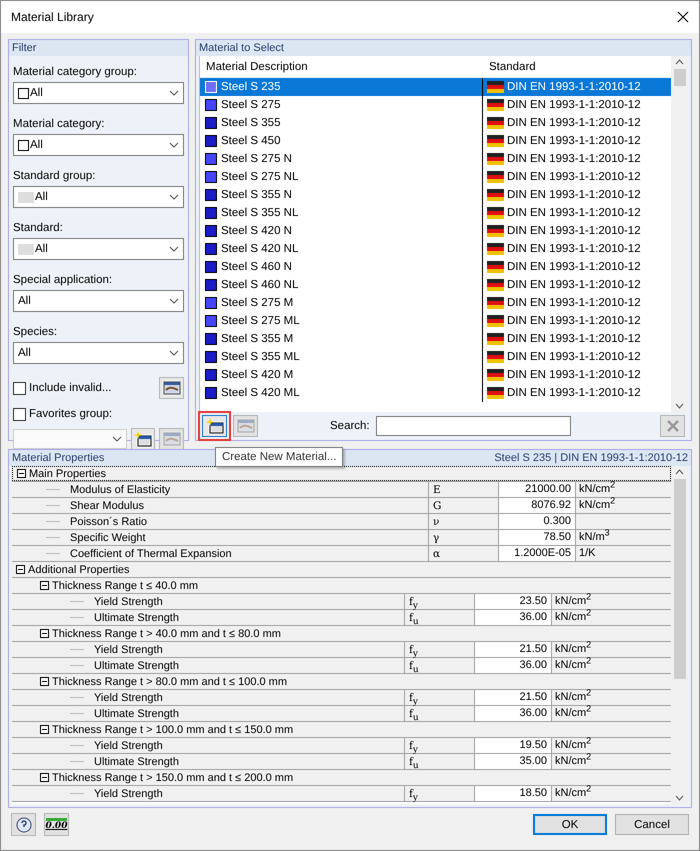 The height and width of the screenshot is (851, 700). I want to click on property-value: 35.00, so click(513, 761).